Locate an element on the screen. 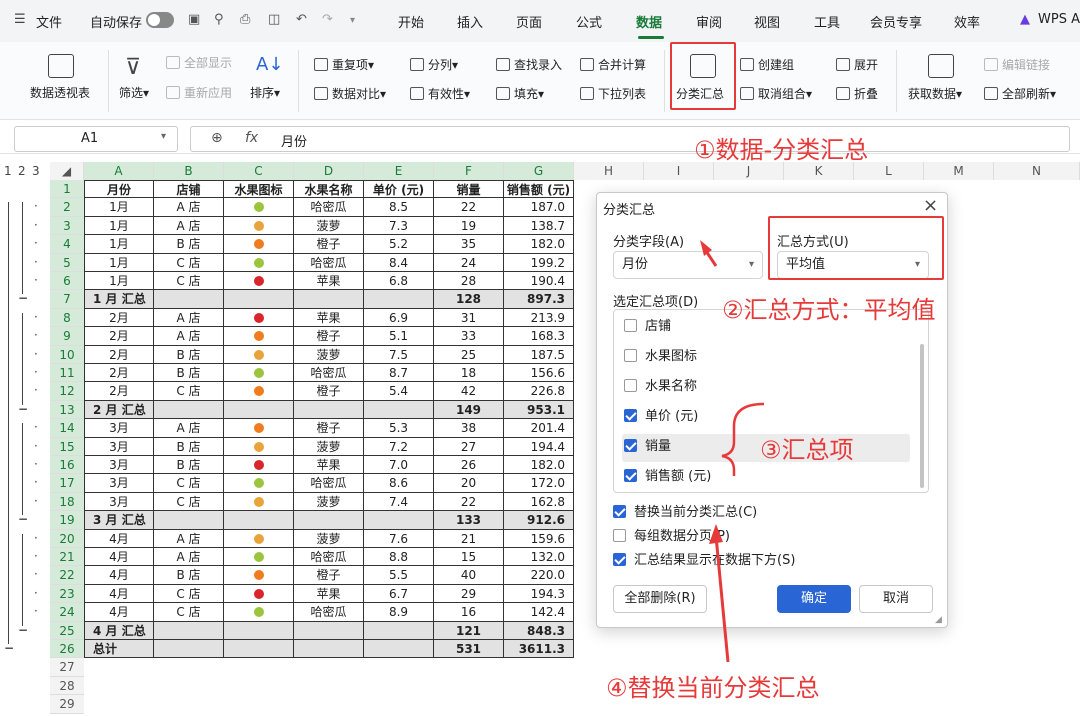 The height and width of the screenshot is (716, 1080). table-cell: 172.0 is located at coordinates (539, 483).